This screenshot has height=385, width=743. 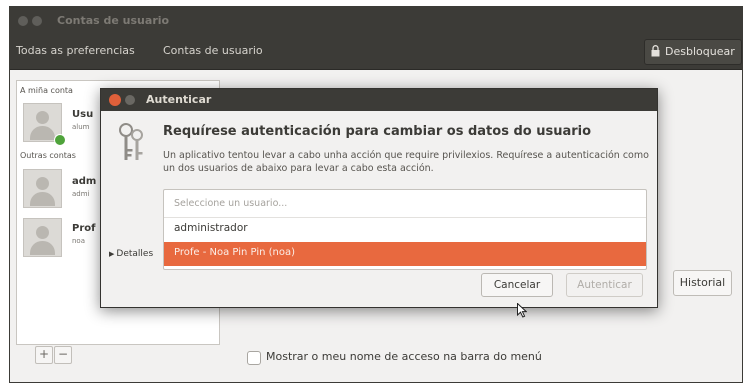 What do you see at coordinates (23, 21) in the screenshot?
I see `close-window-icon` at bounding box center [23, 21].